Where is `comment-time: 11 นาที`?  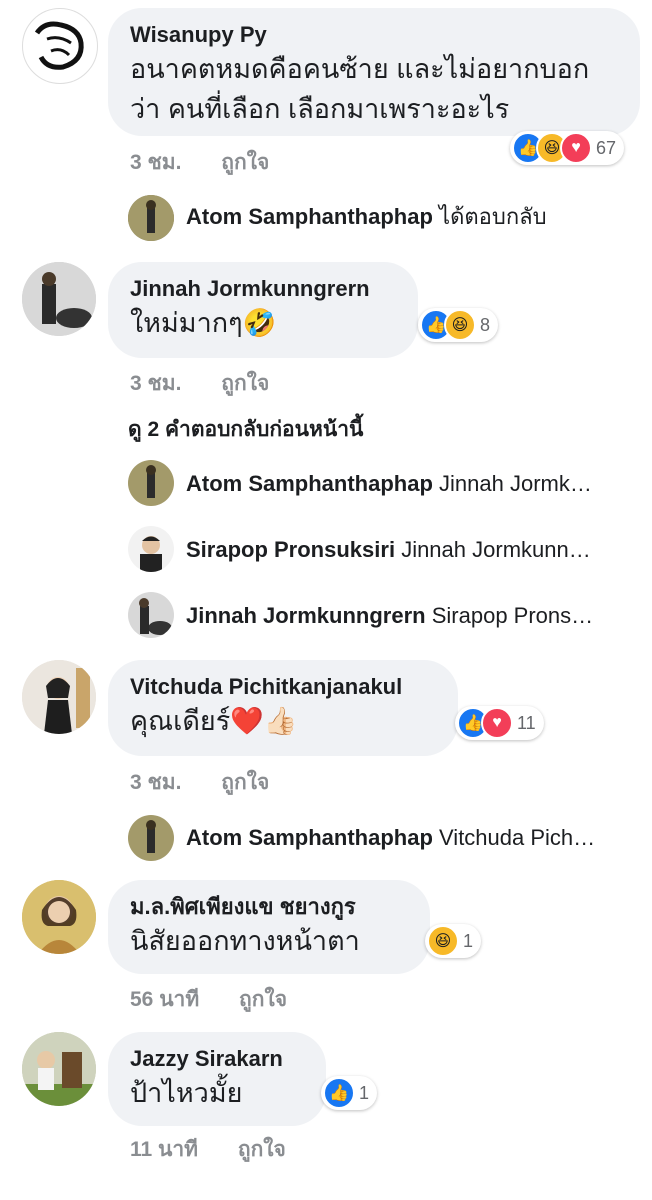 comment-time: 11 นาที is located at coordinates (164, 1149).